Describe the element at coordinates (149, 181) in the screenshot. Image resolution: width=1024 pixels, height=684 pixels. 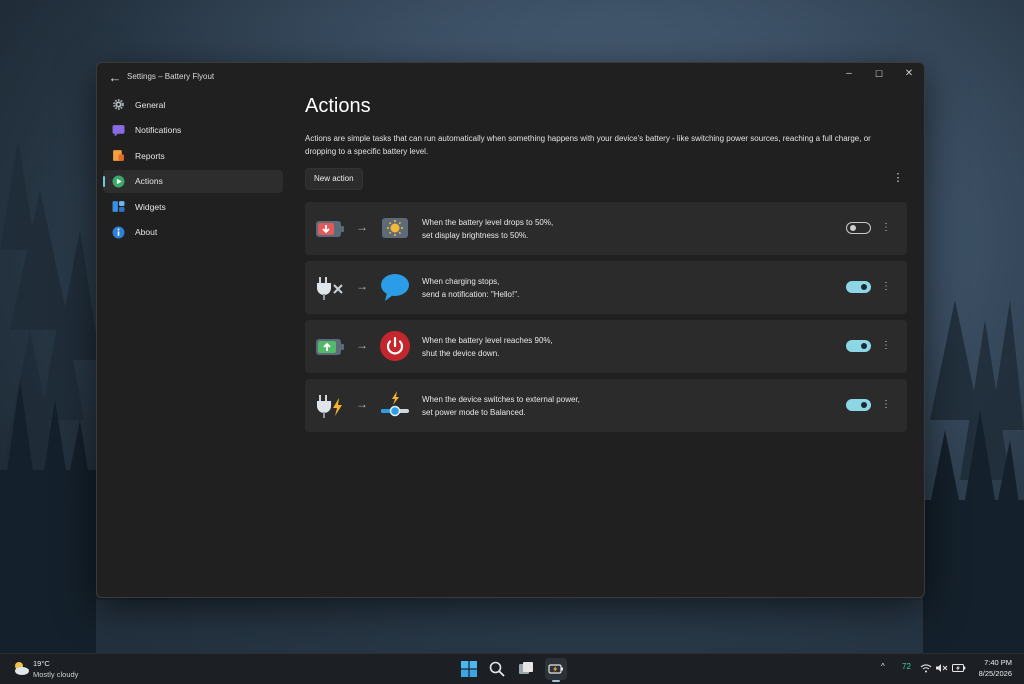
I see `sidebar-item-label: Actions` at that location.